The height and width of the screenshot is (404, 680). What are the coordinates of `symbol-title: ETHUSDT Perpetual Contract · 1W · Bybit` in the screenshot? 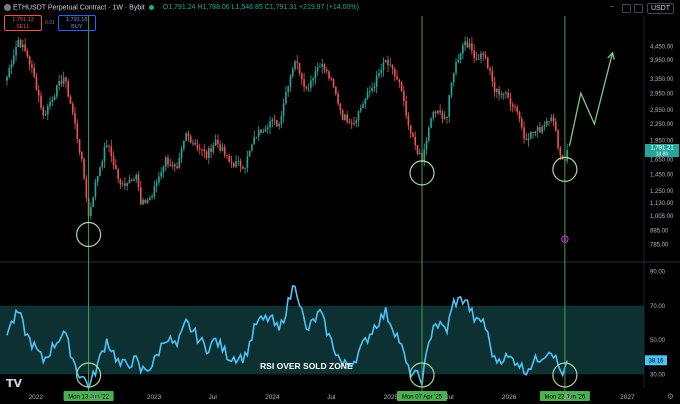 It's located at (79, 7).